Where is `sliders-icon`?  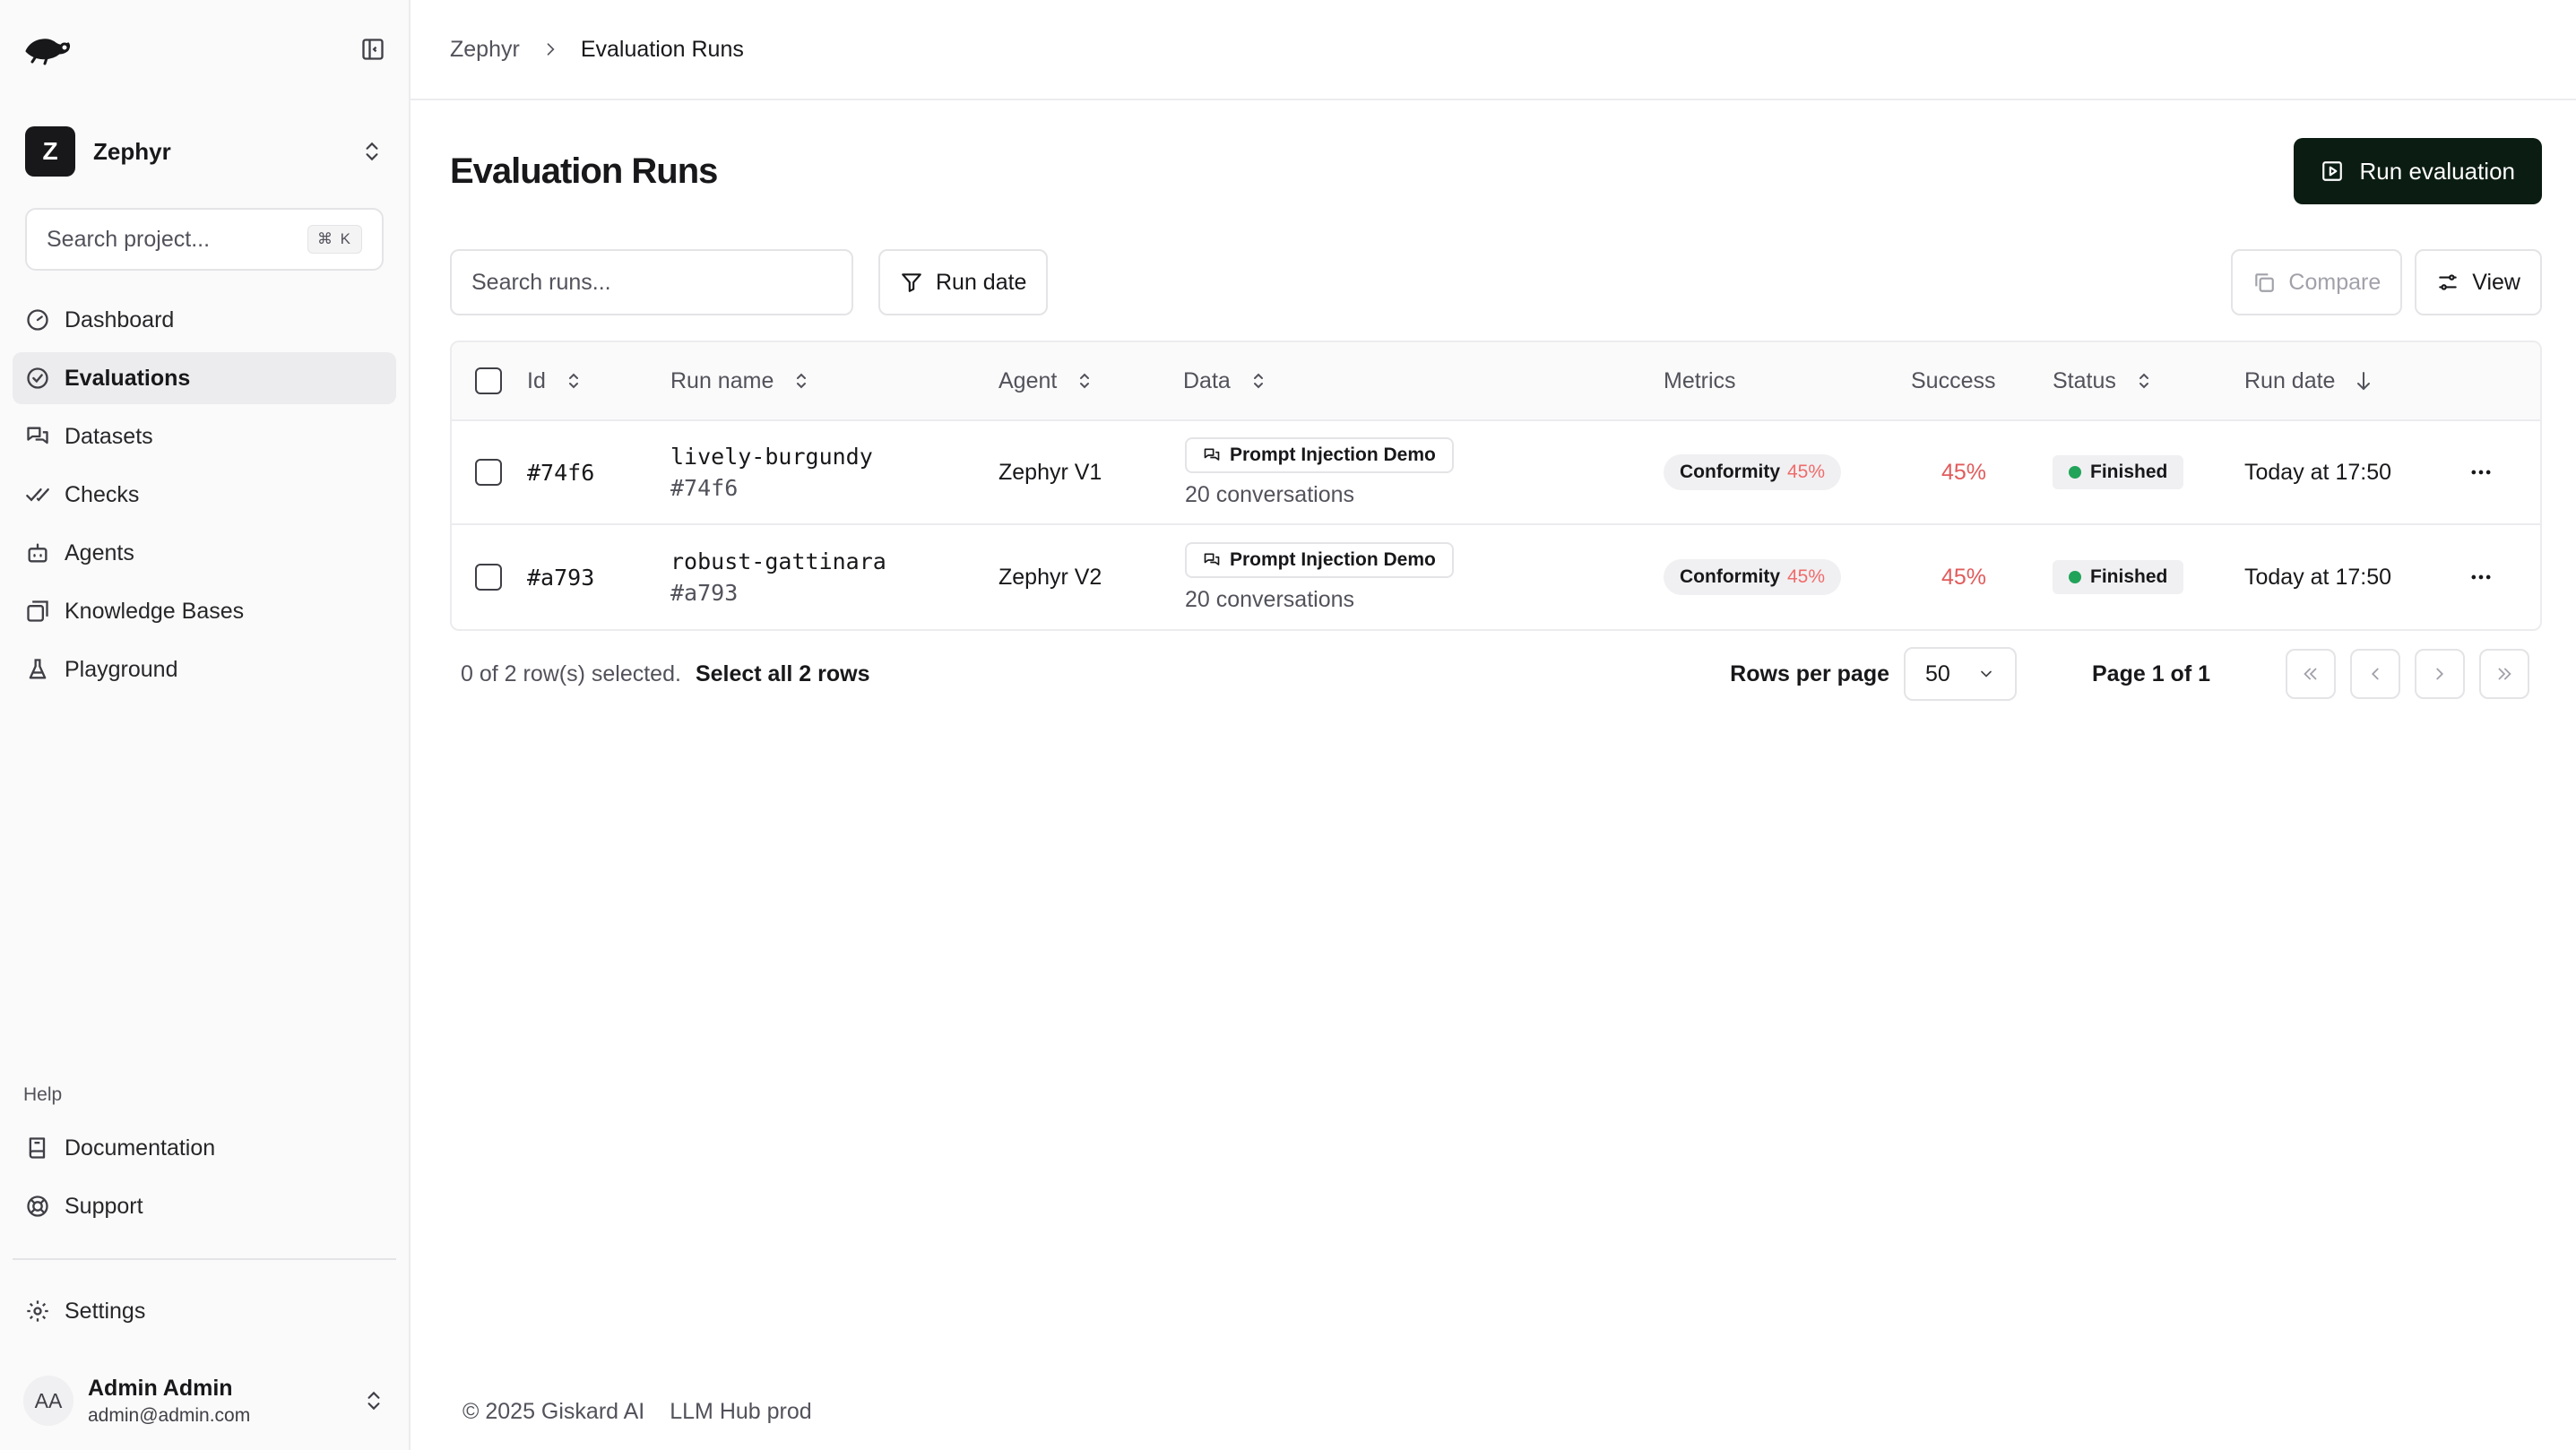
sliders-icon is located at coordinates (2447, 282).